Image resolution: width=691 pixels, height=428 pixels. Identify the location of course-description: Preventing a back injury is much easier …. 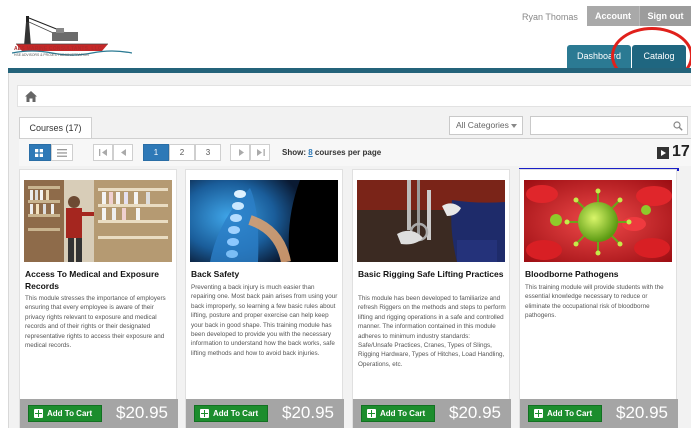
(264, 320).